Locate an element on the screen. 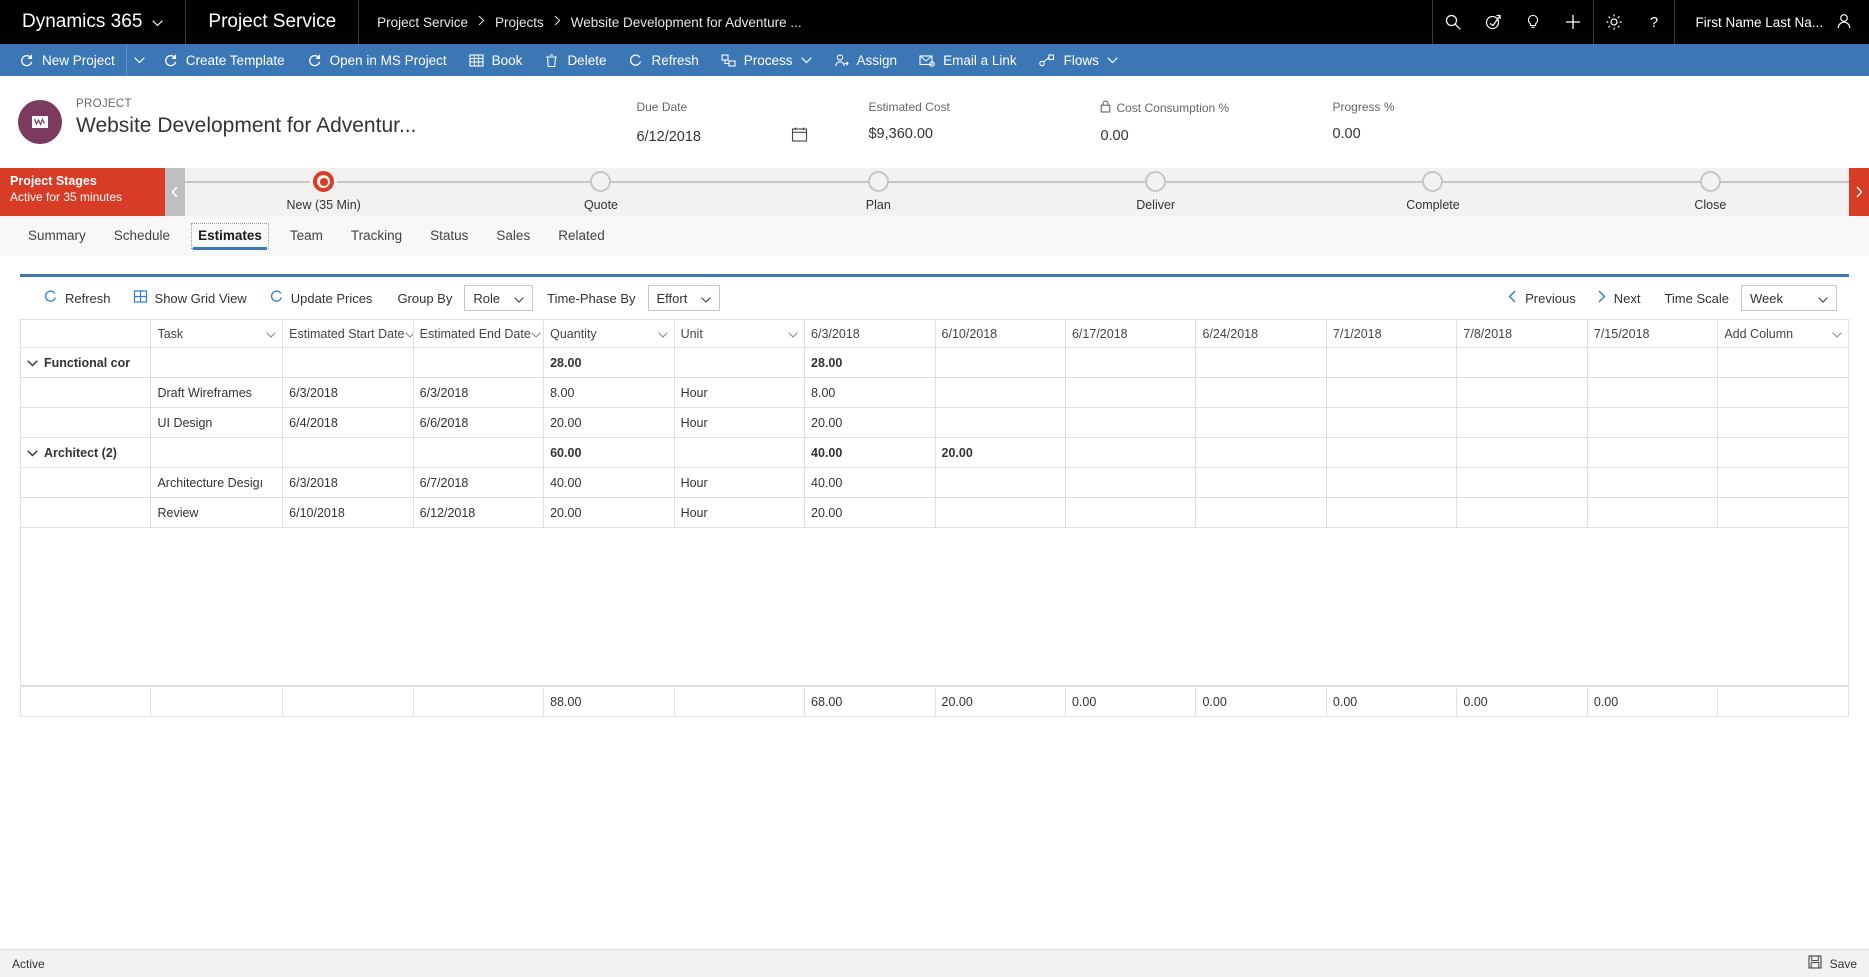 Image resolution: width=1869 pixels, height=977 pixels. process-next-button is located at coordinates (1859, 192).